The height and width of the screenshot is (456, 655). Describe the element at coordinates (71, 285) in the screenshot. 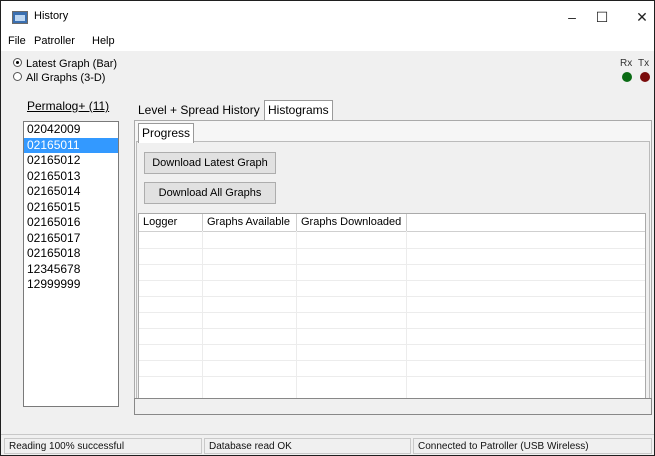

I see `list-item: 12999999` at that location.